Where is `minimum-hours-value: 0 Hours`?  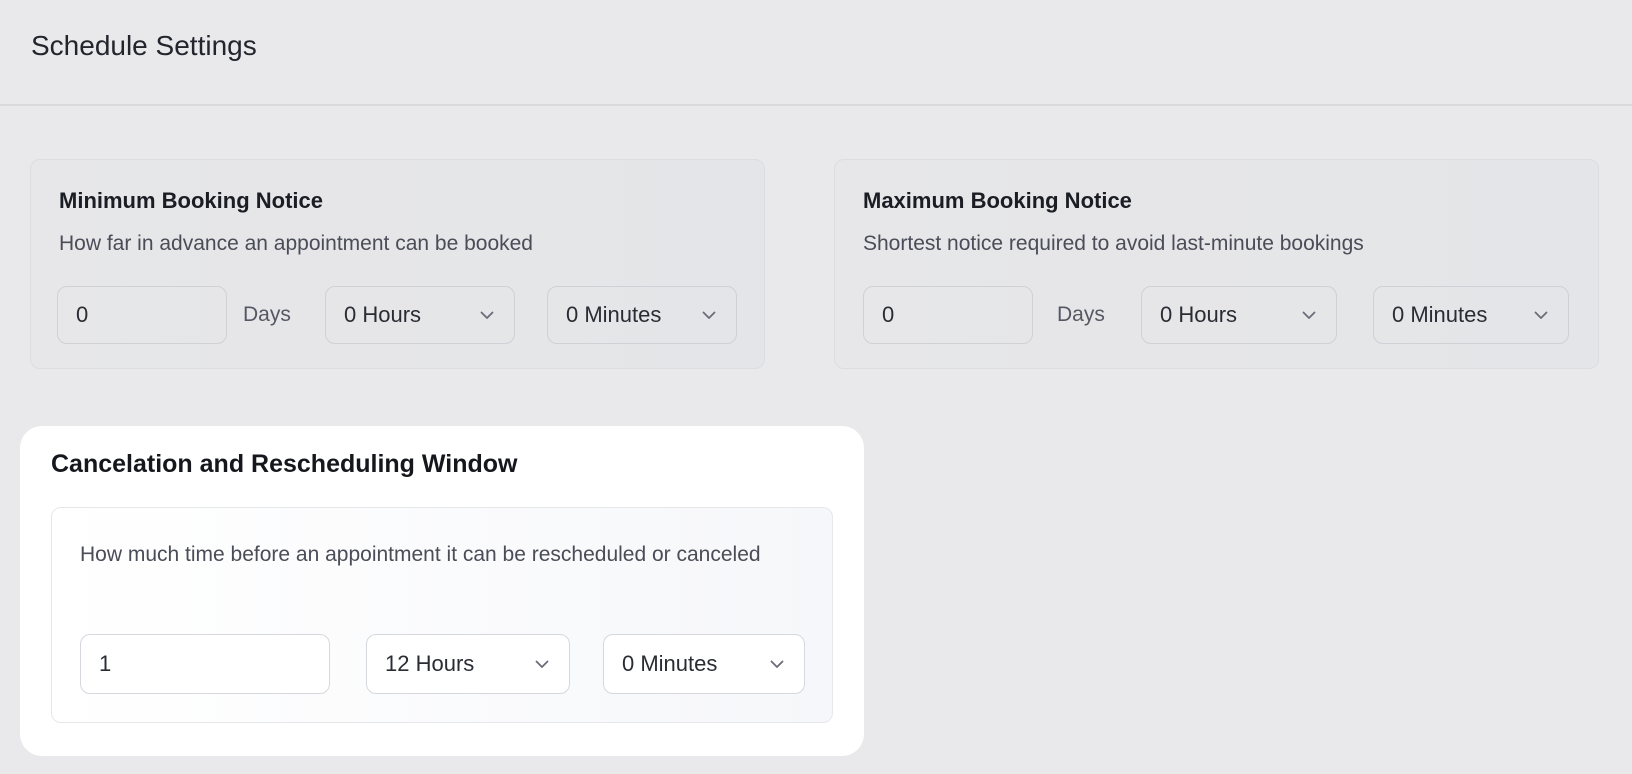
minimum-hours-value: 0 Hours is located at coordinates (383, 314).